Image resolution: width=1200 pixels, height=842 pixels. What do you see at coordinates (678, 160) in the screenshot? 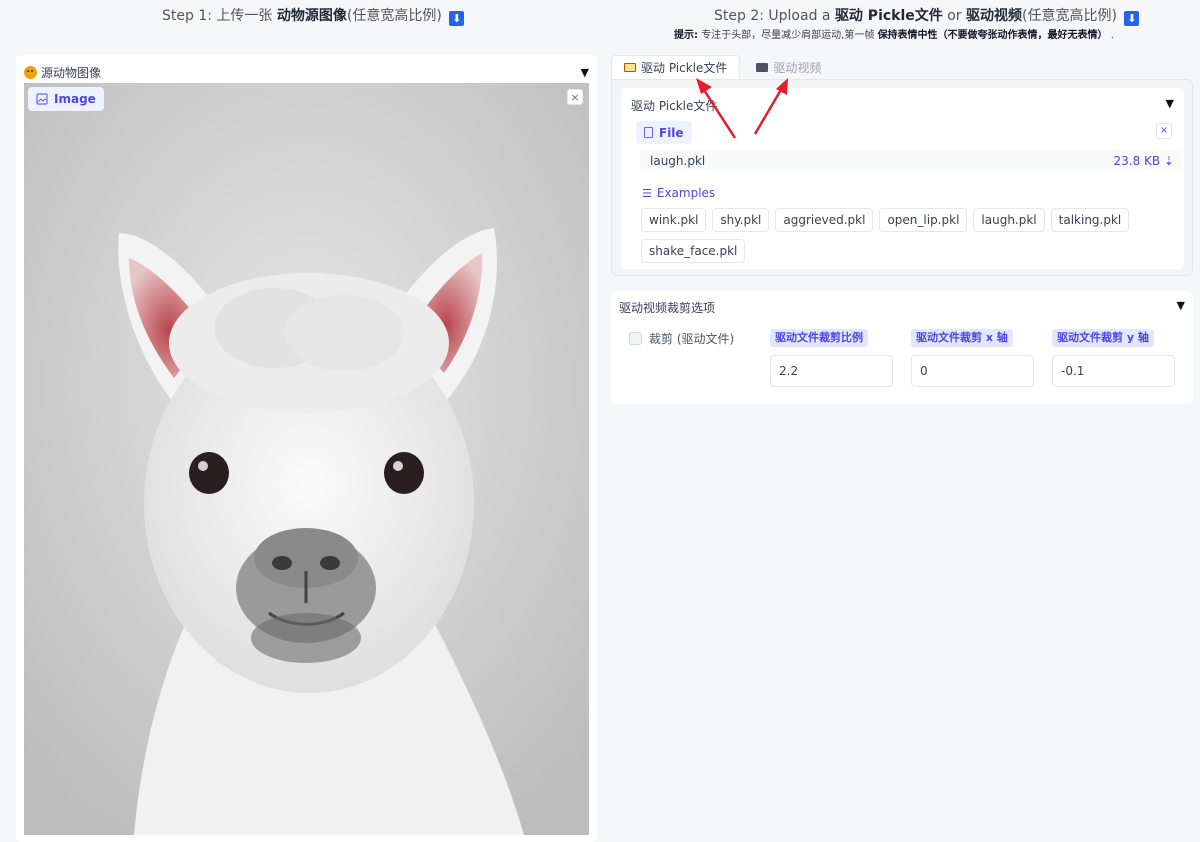
I see `file-name: laugh.pkl` at bounding box center [678, 160].